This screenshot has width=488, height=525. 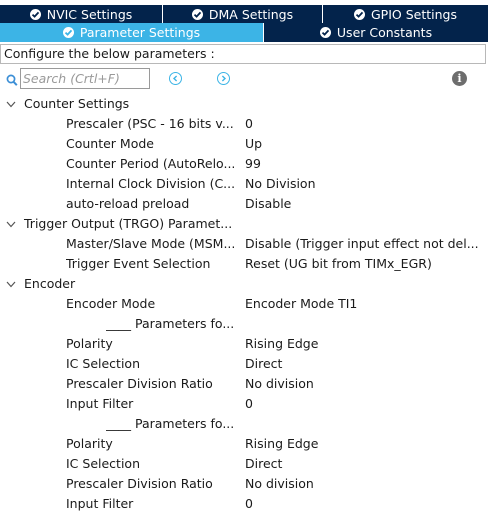 What do you see at coordinates (365, 204) in the screenshot?
I see `param-value: Disable` at bounding box center [365, 204].